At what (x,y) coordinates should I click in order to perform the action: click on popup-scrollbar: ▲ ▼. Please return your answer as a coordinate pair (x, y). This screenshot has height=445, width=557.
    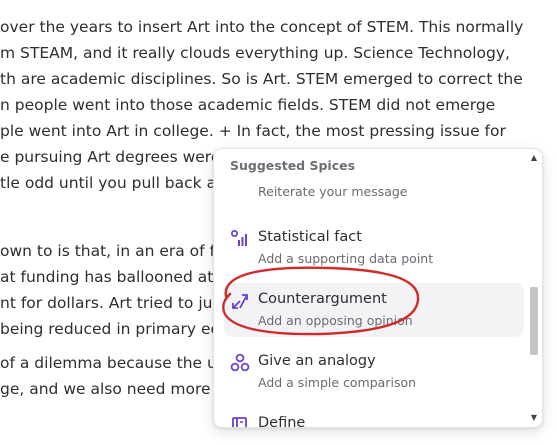
    Looking at the image, I should click on (534, 288).